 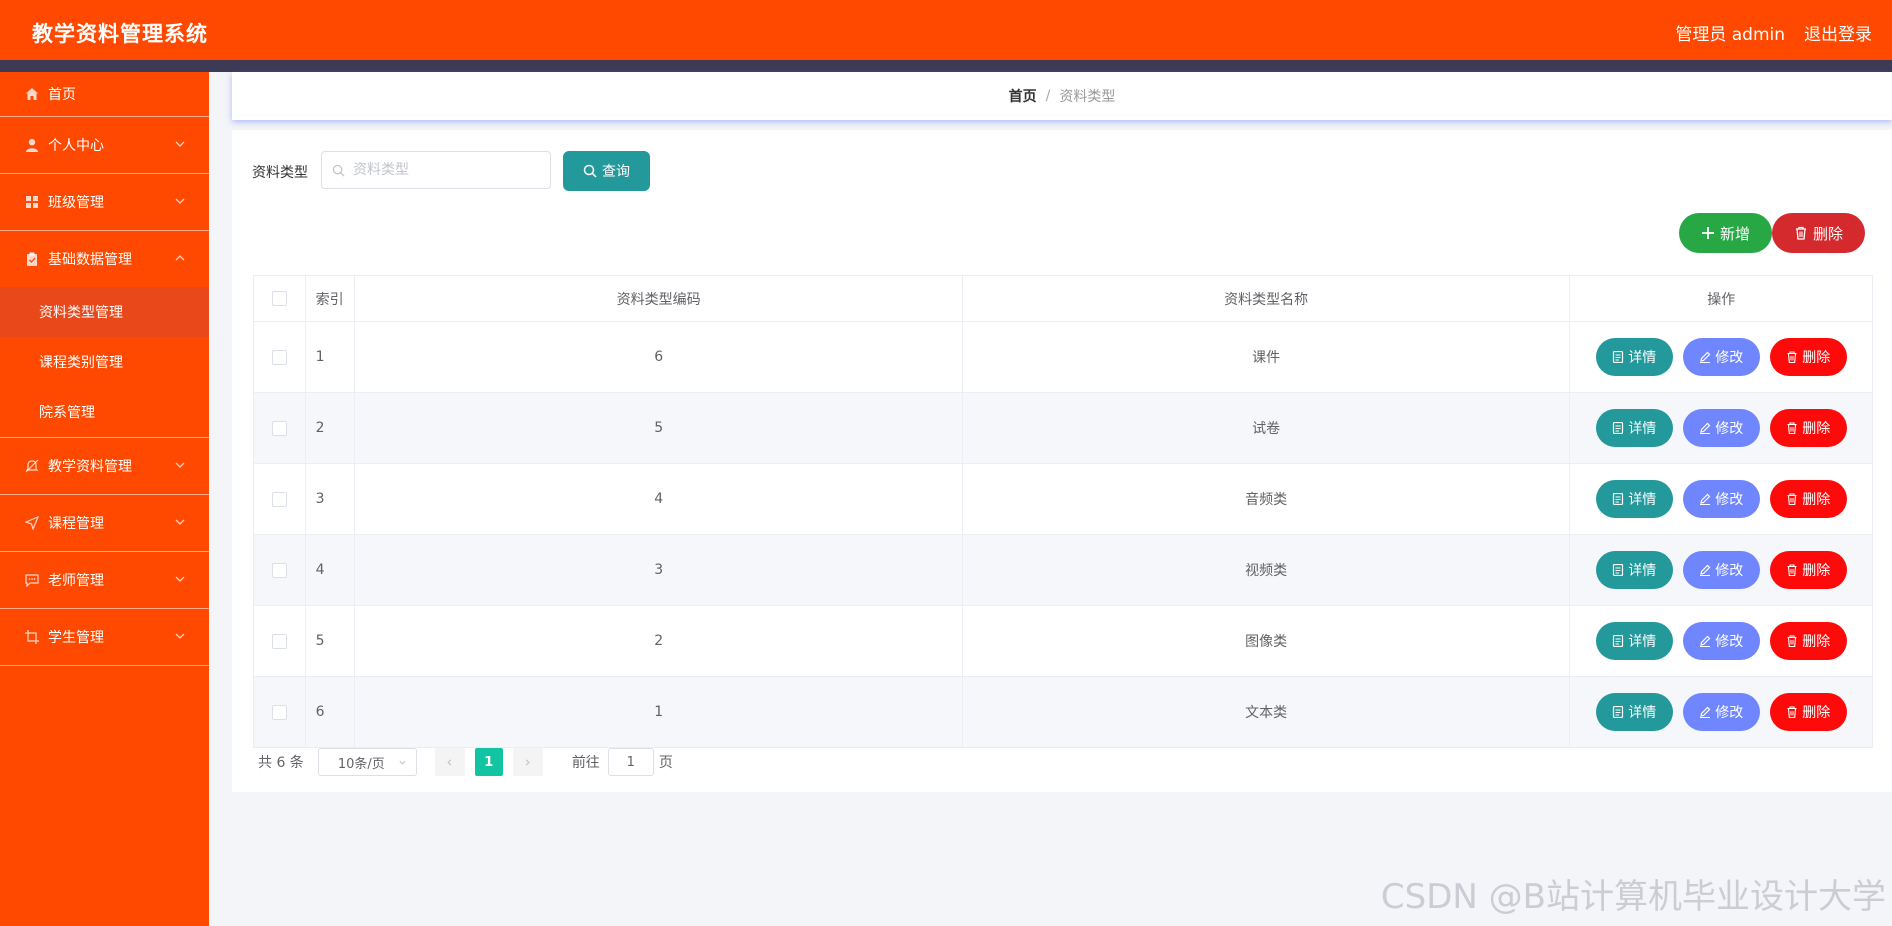 I want to click on sidebar-subitem-material-type: 资料类型管理, so click(x=104, y=312).